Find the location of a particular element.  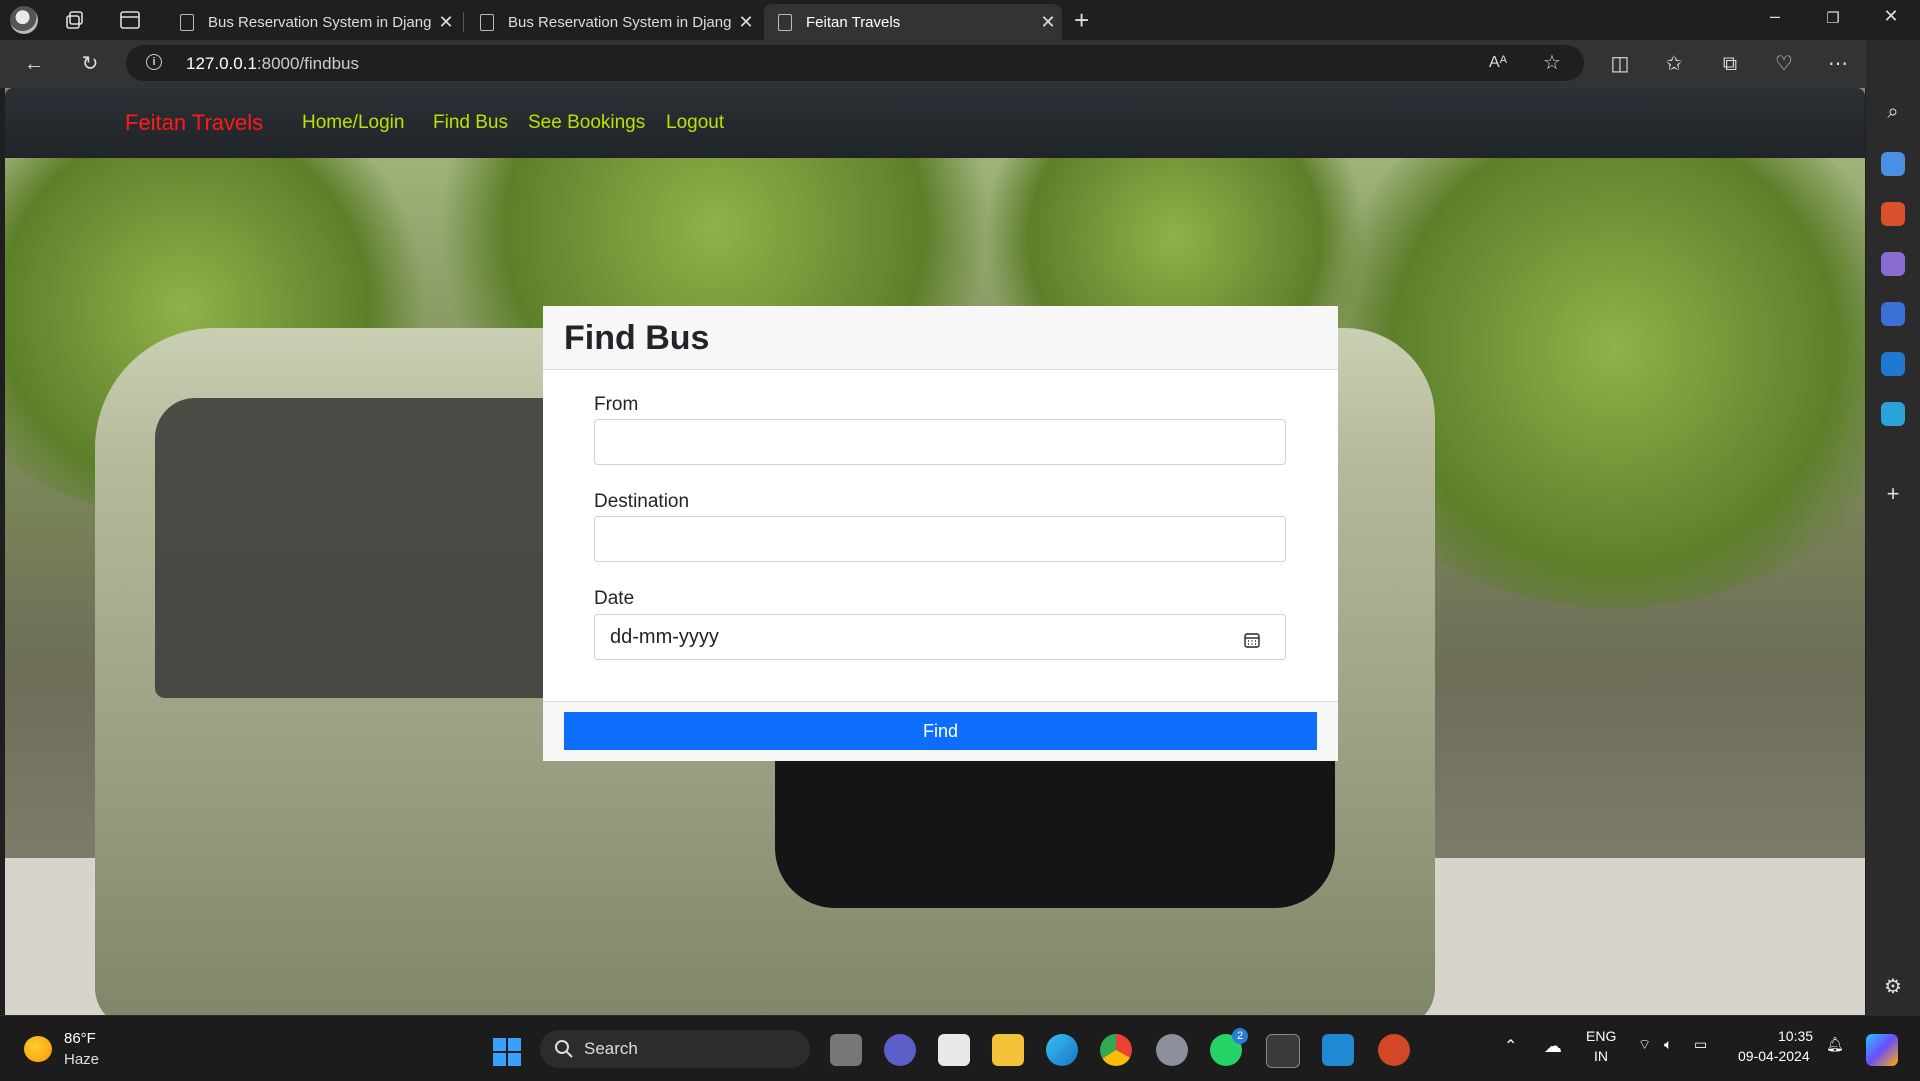

collections-icon: ⧉ is located at coordinates (1730, 64).